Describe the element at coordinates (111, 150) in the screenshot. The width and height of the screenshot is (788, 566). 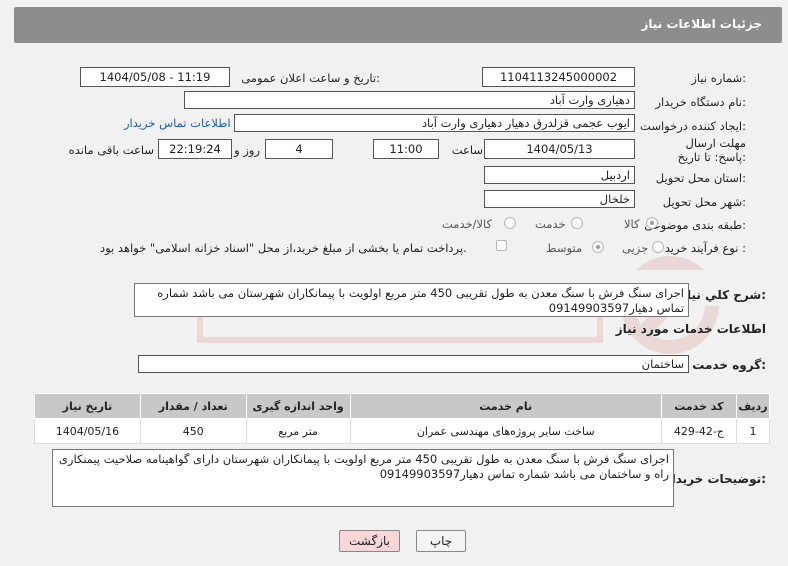
I see `remaining-time-label: ساعت باقی مانده` at that location.